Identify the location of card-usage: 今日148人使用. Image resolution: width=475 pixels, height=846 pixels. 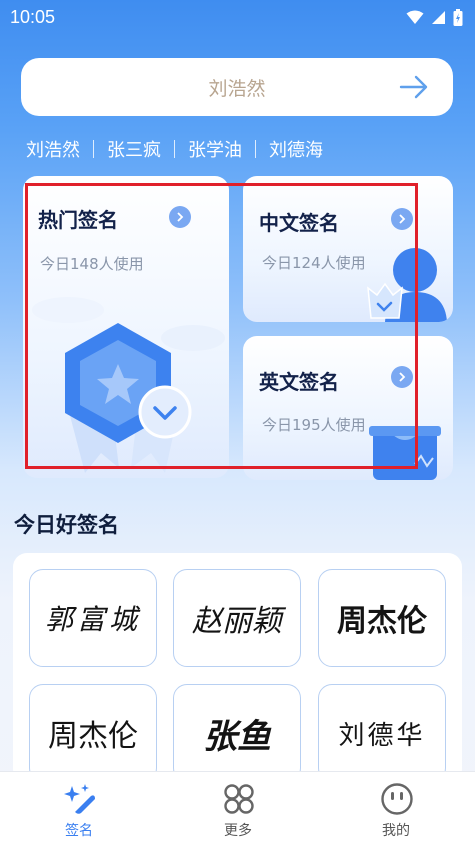
(92, 264).